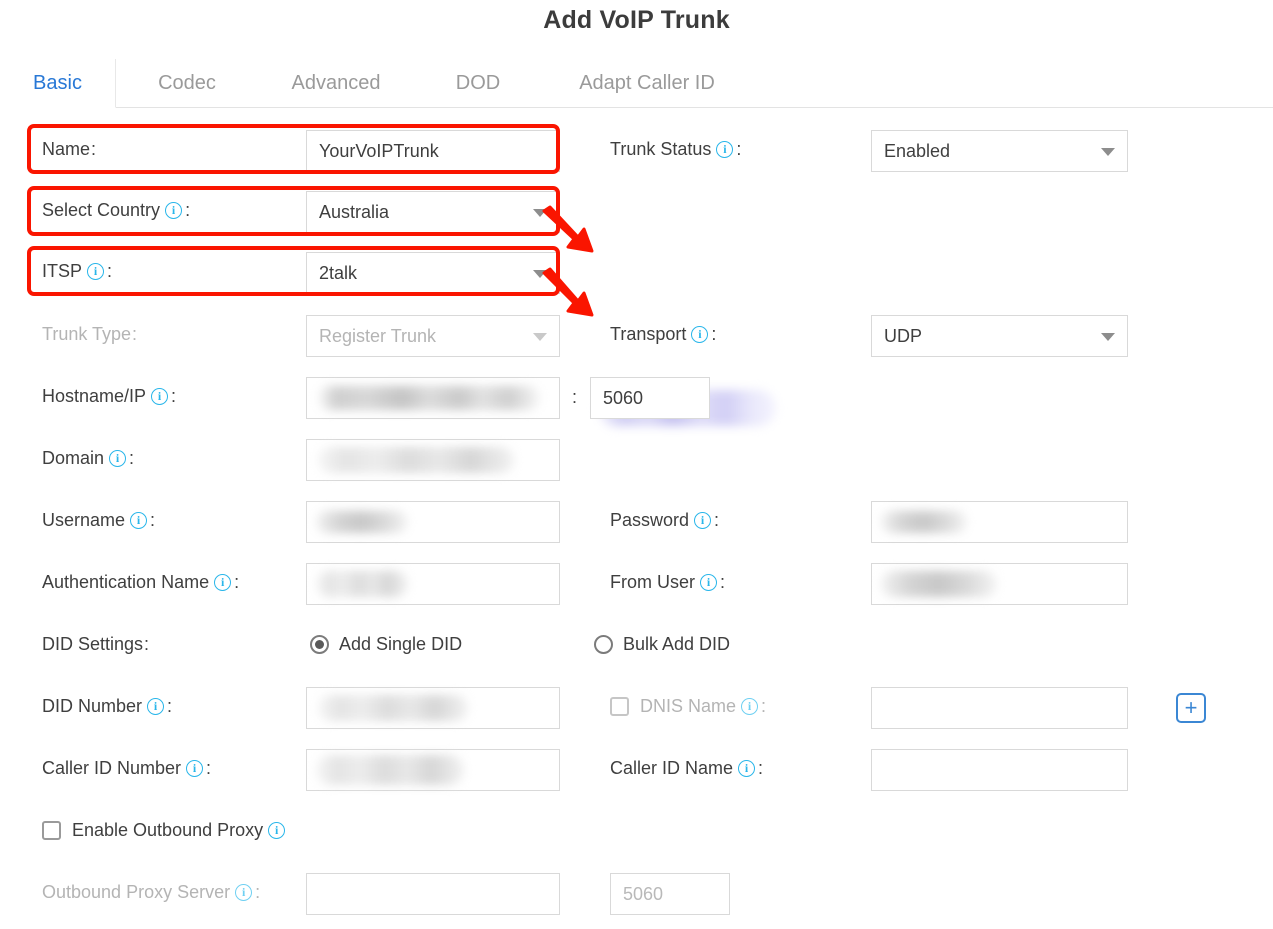 The height and width of the screenshot is (929, 1273). I want to click on enable-outbound-proxy-label: Enable Outbound Proxy i, so click(179, 830).